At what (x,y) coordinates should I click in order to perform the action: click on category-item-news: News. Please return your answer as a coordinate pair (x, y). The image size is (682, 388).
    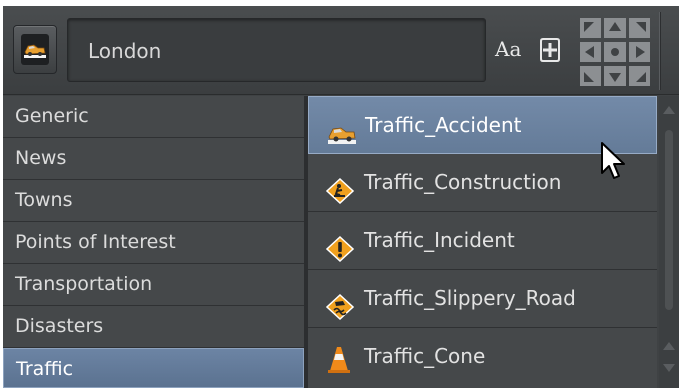
    Looking at the image, I should click on (153, 159).